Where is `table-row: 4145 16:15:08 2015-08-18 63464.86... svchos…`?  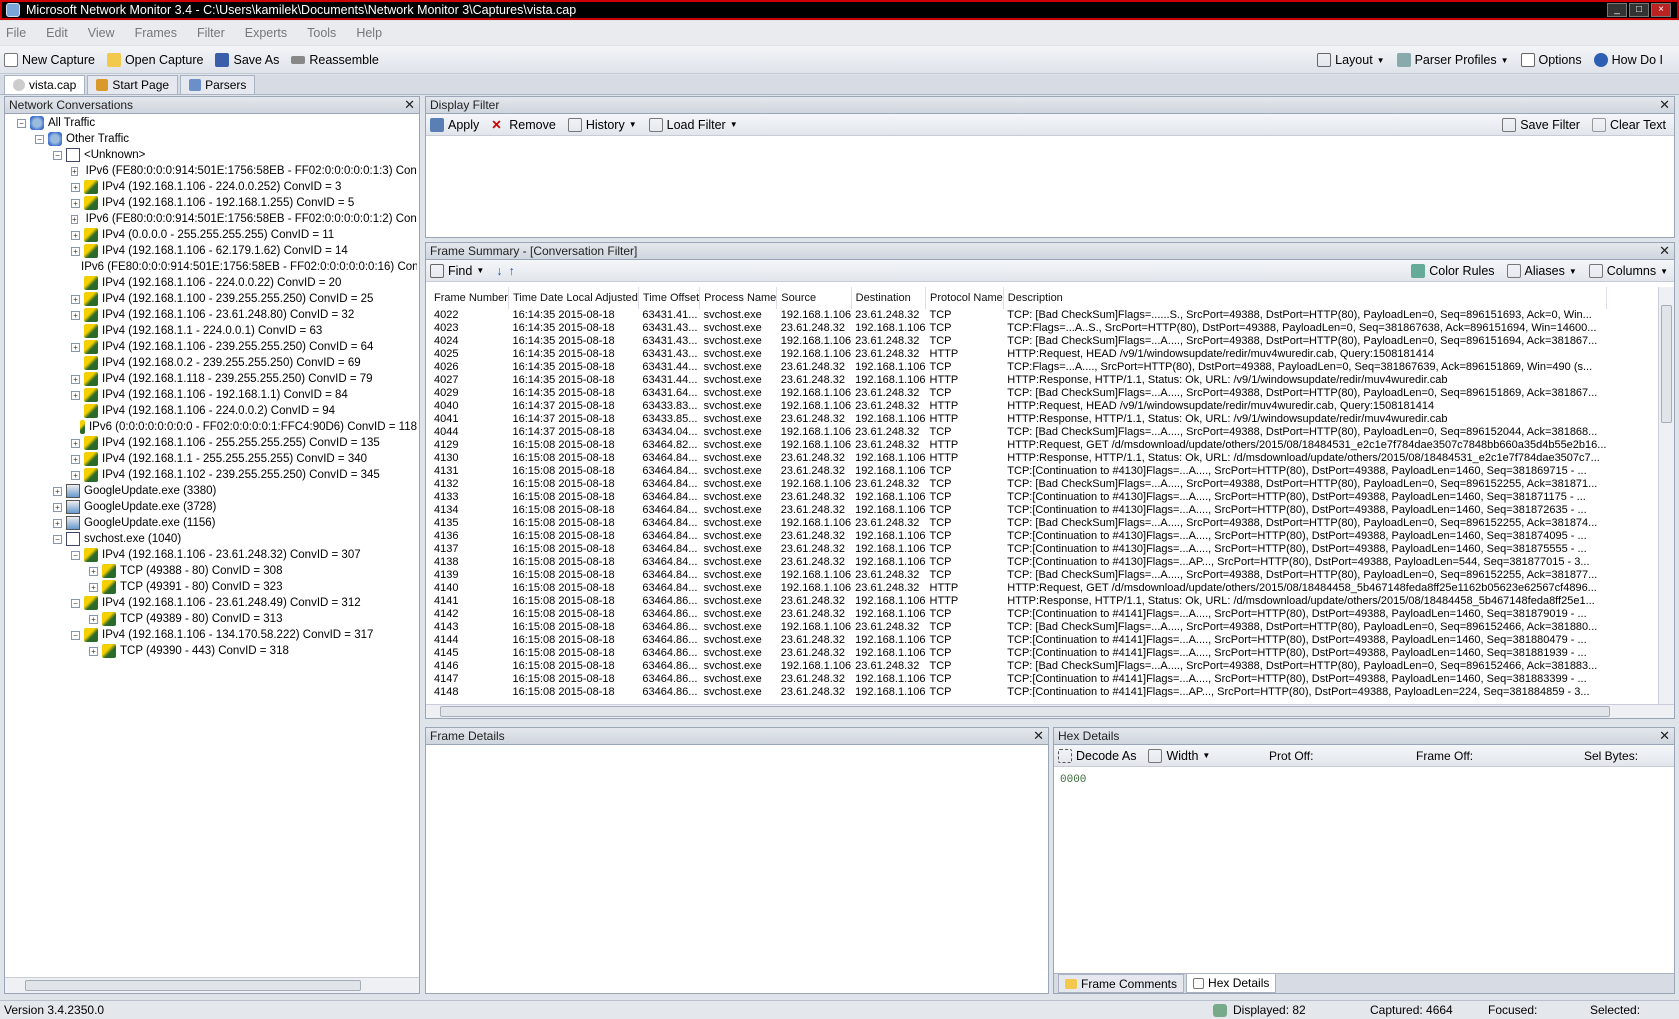
table-row: 4145 16:15:08 2015-08-18 63464.86... svchos… is located at coordinates (1018, 653).